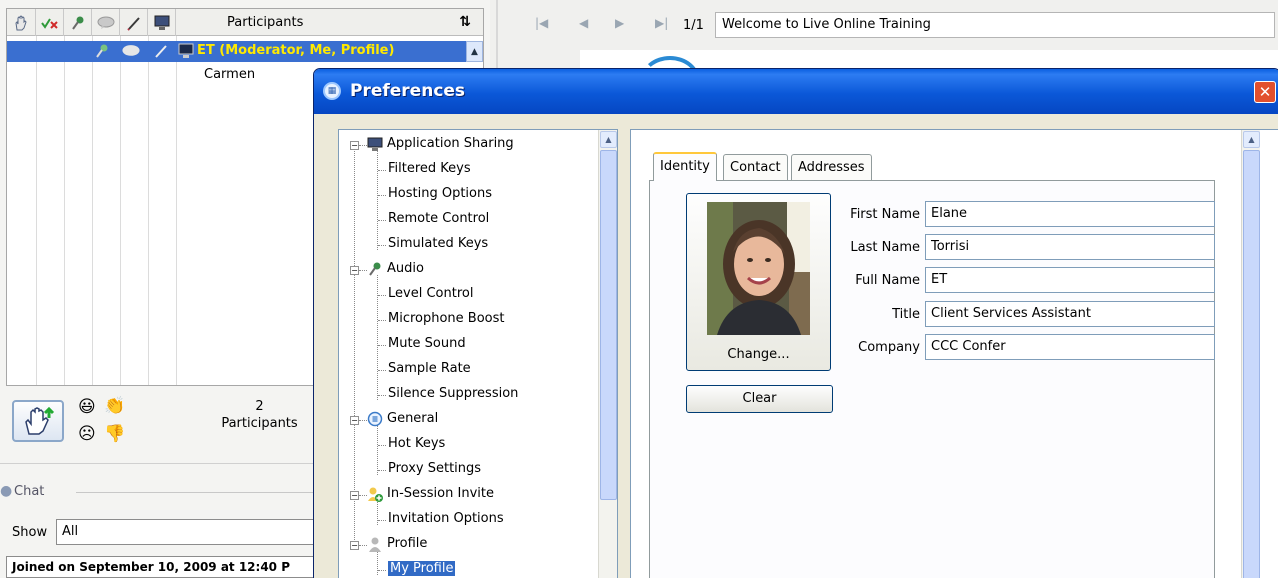 The height and width of the screenshot is (578, 1278). I want to click on full-name-field: ET, so click(1070, 280).